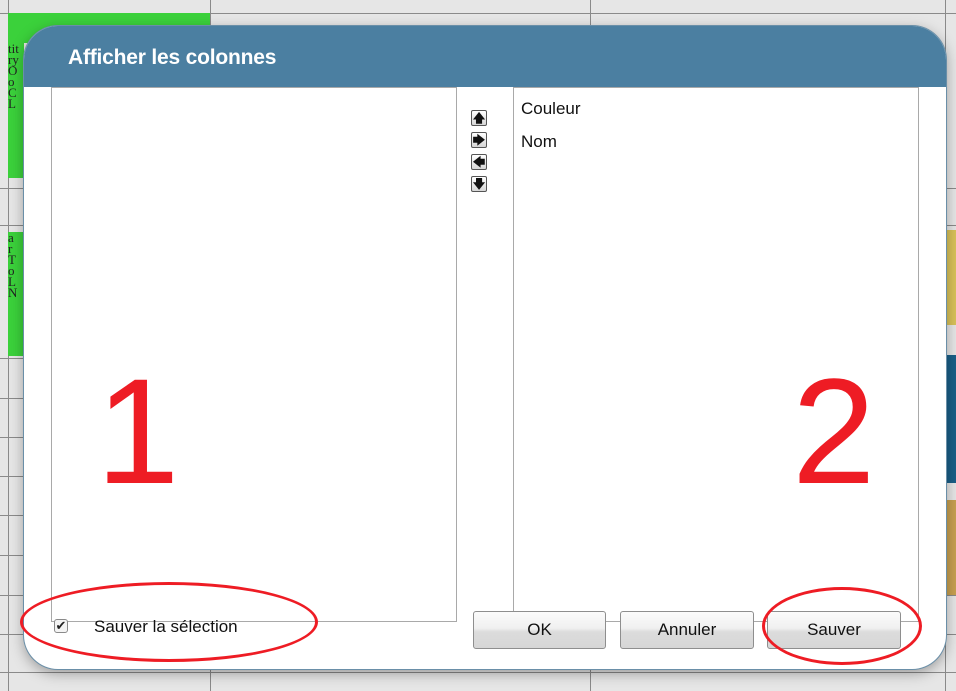 The width and height of the screenshot is (956, 691). I want to click on grid-line, so click(478, 672).